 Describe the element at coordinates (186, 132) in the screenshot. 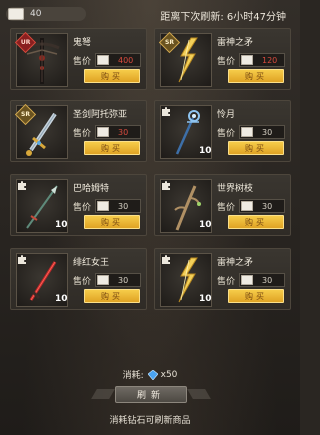

I see `moon-staff-icon: 10` at that location.